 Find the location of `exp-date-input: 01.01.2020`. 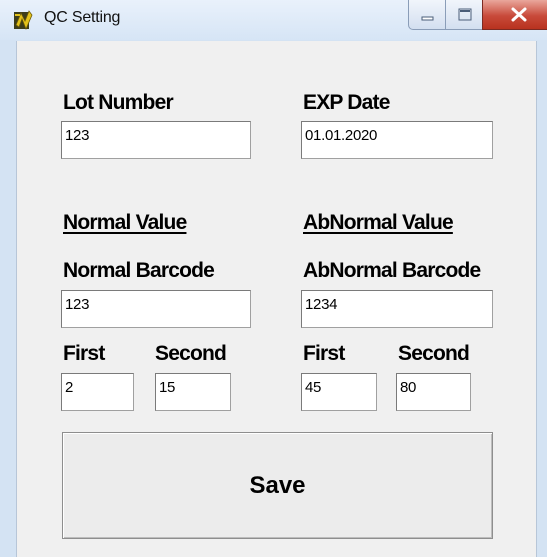

exp-date-input: 01.01.2020 is located at coordinates (397, 140).